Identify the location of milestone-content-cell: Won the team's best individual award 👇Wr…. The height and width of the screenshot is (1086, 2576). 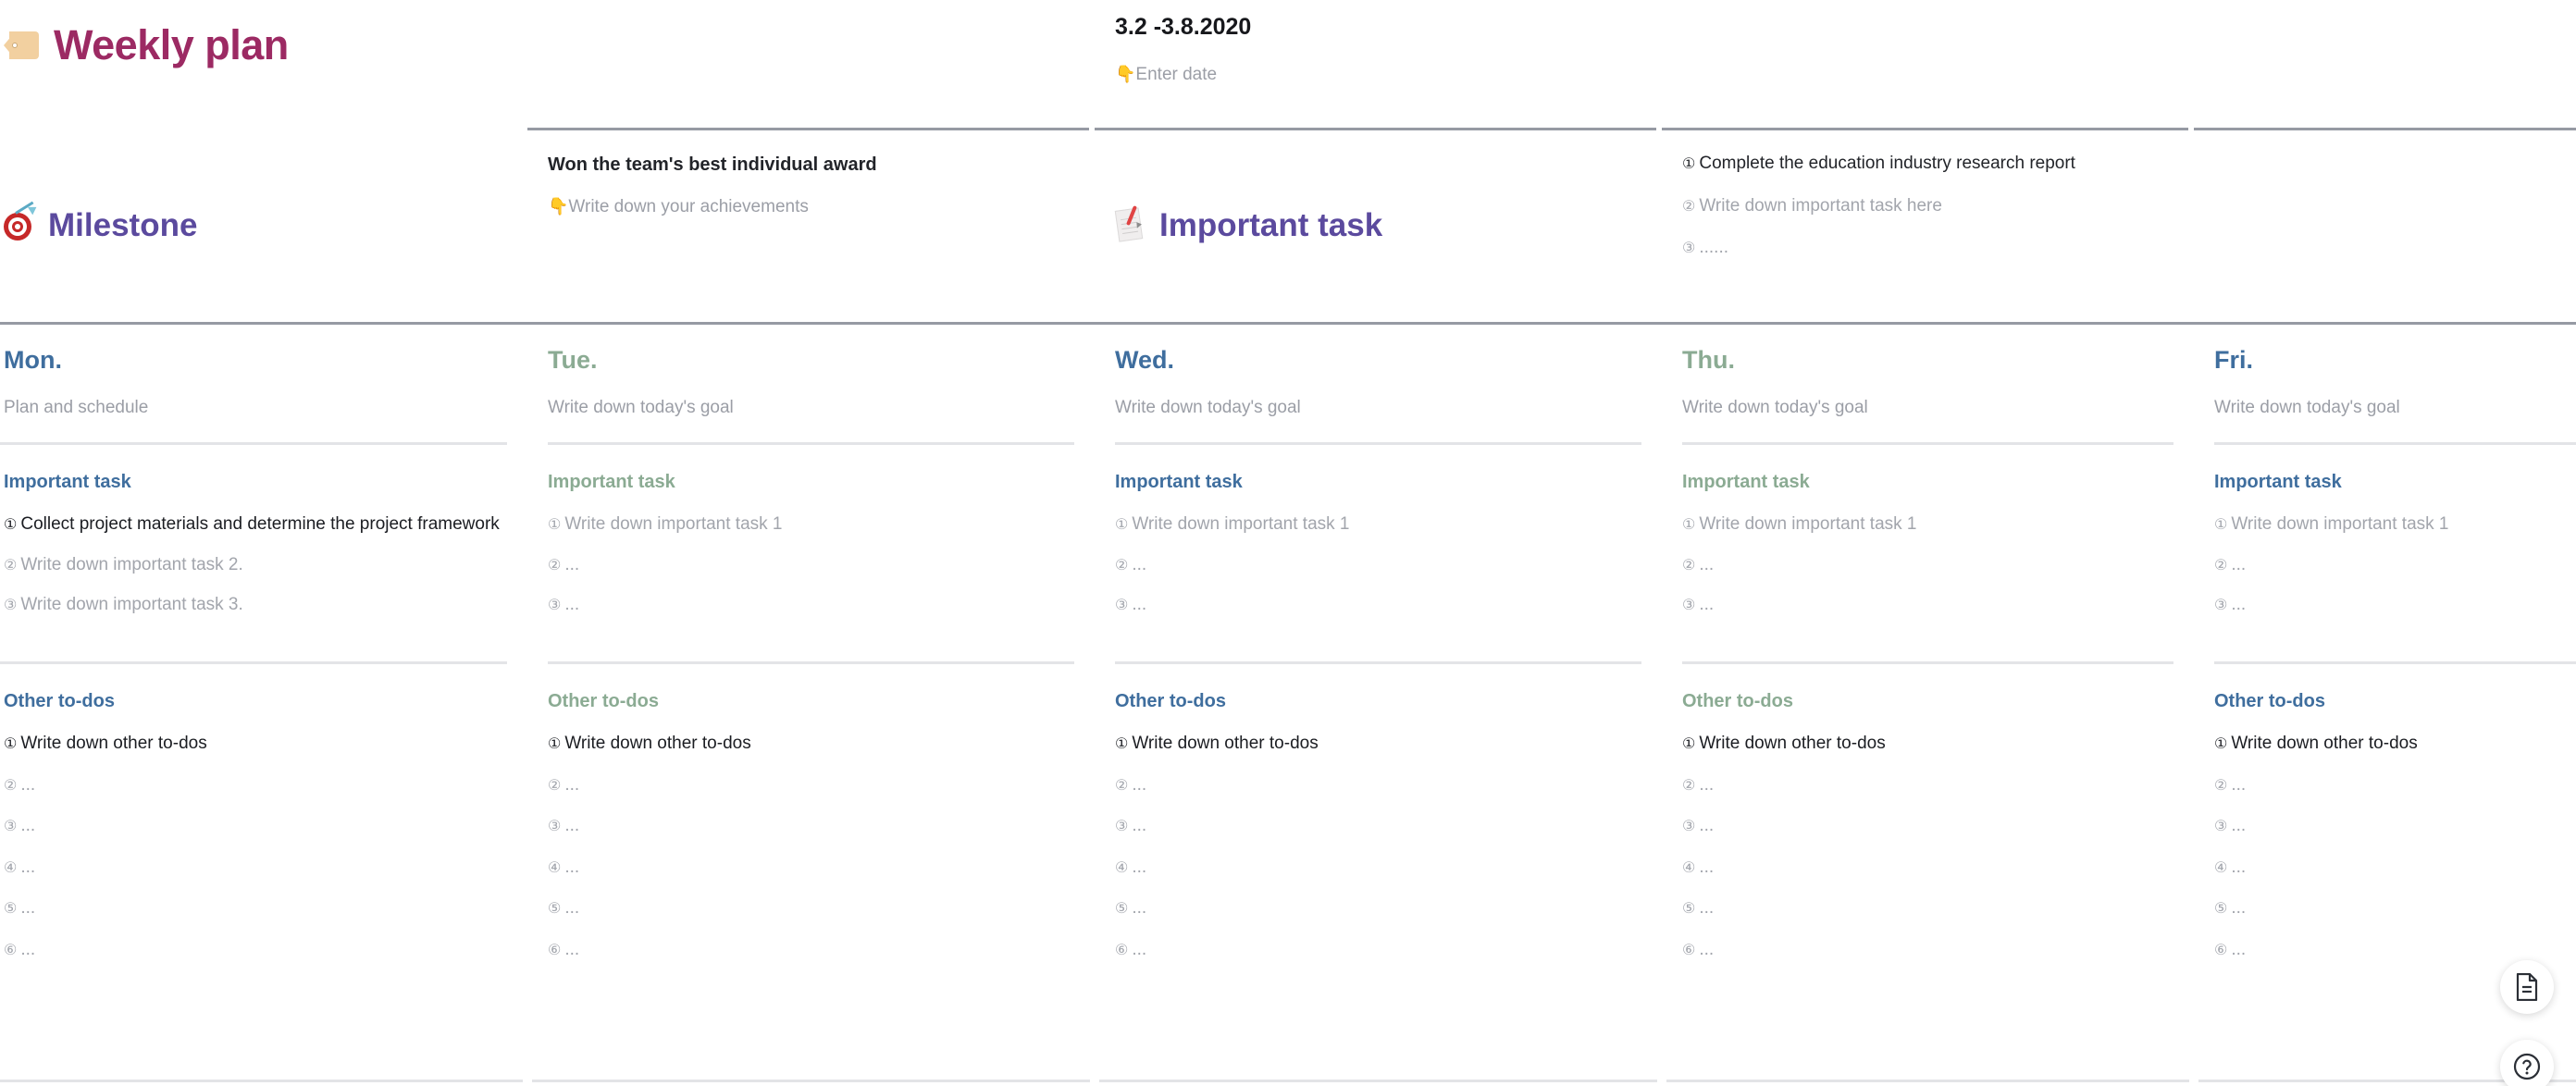
(811, 225).